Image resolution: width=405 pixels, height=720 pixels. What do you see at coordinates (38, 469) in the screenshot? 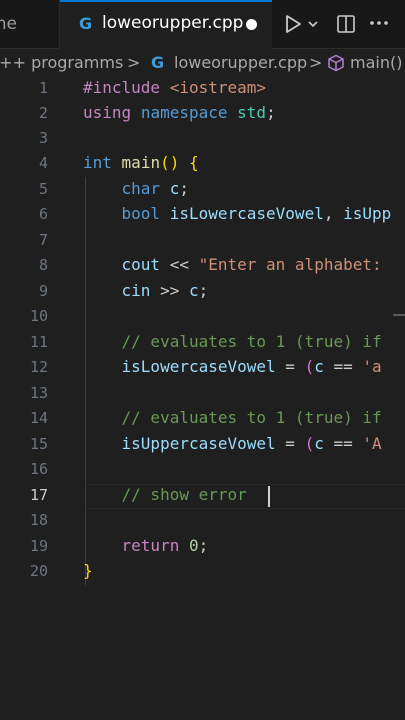
I see `line-number: 16` at bounding box center [38, 469].